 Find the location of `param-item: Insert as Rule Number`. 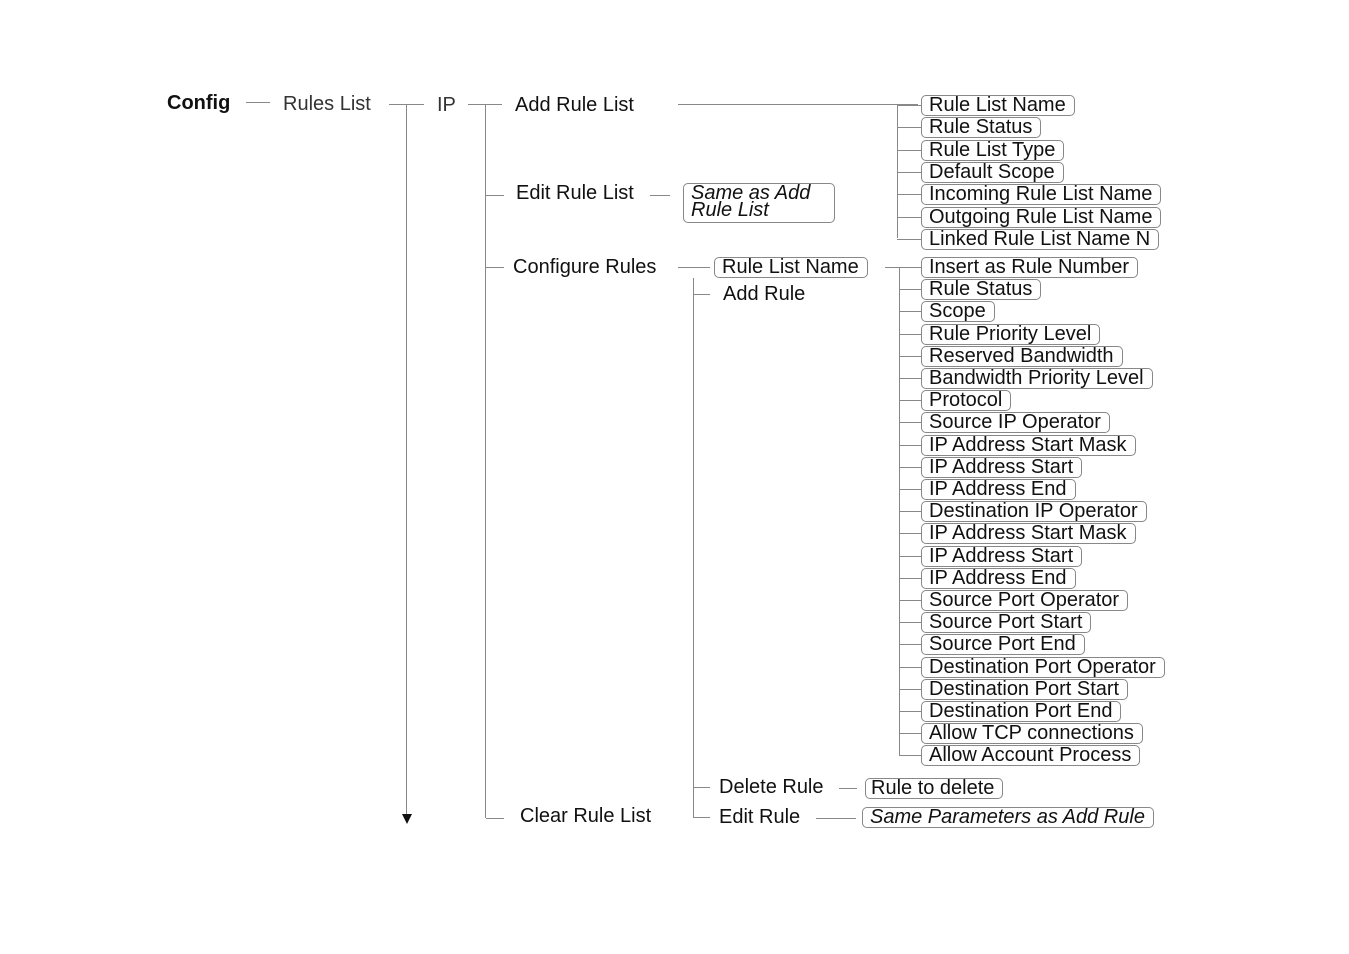

param-item: Insert as Rule Number is located at coordinates (1030, 267).